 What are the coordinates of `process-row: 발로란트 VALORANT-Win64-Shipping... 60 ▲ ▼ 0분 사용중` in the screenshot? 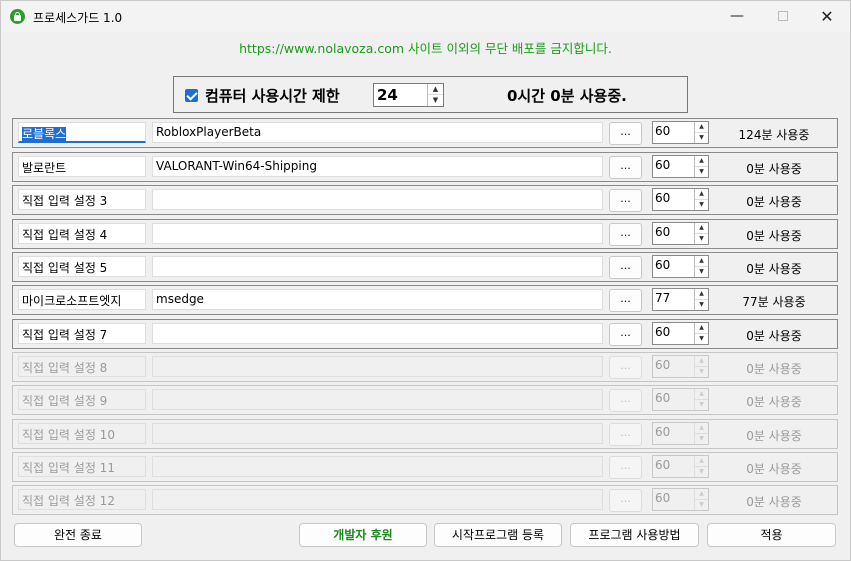 It's located at (425, 167).